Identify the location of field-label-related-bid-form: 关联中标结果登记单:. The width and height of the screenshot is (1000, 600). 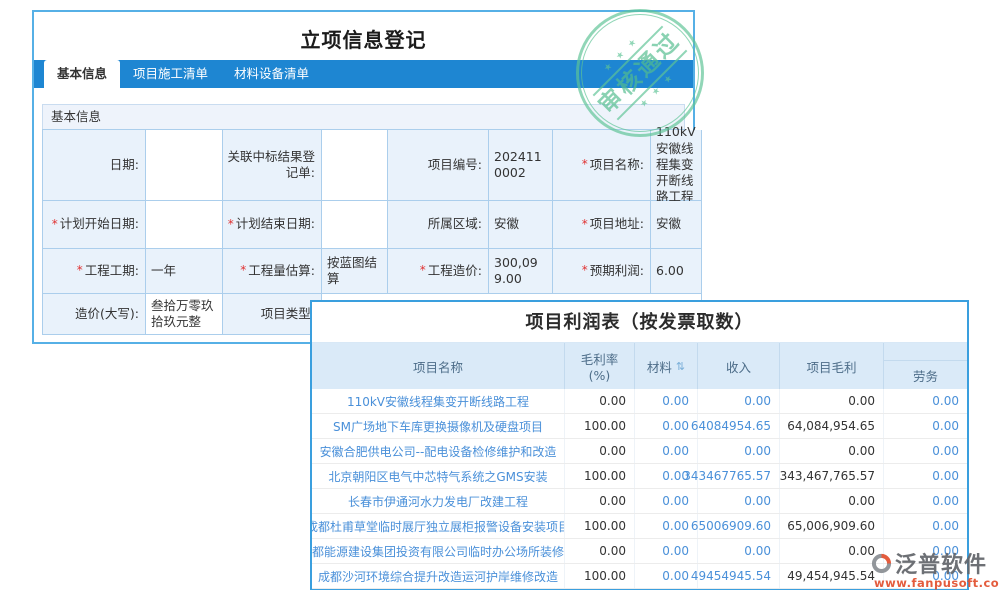
(272, 165).